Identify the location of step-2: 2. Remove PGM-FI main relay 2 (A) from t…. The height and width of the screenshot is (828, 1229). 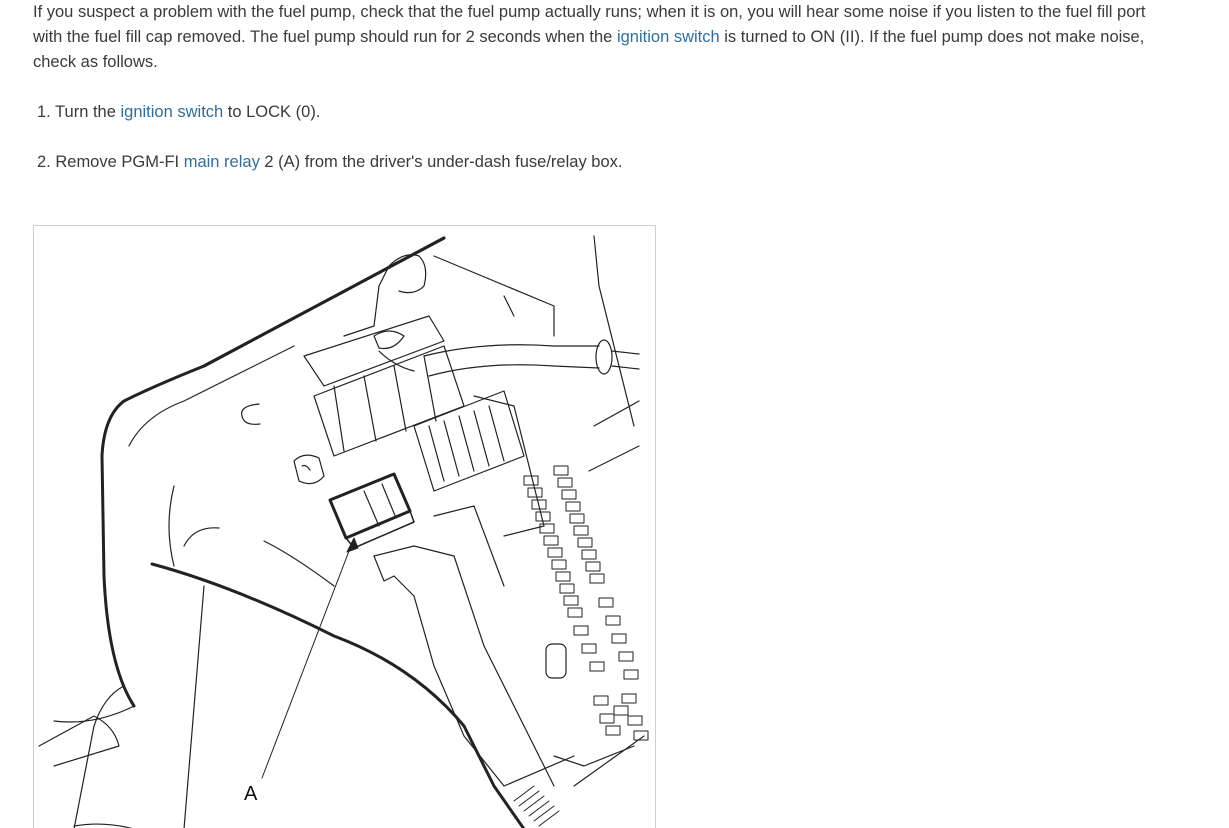
(329, 162).